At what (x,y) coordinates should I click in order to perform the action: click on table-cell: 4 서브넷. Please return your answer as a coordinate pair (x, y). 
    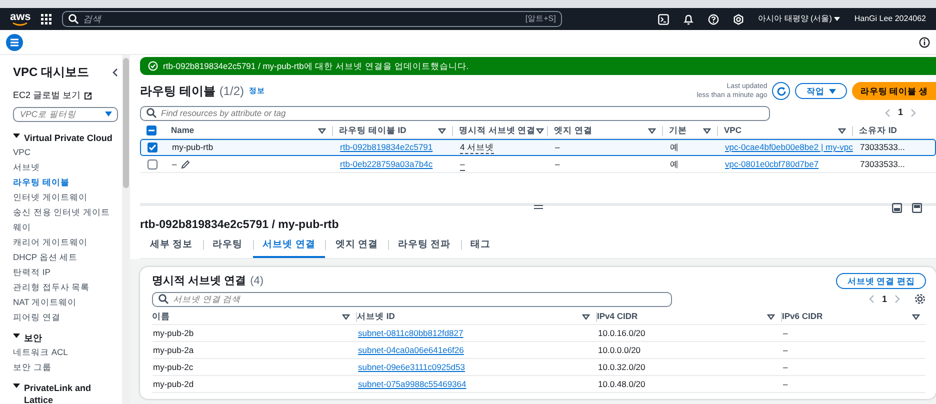
    Looking at the image, I should click on (477, 147).